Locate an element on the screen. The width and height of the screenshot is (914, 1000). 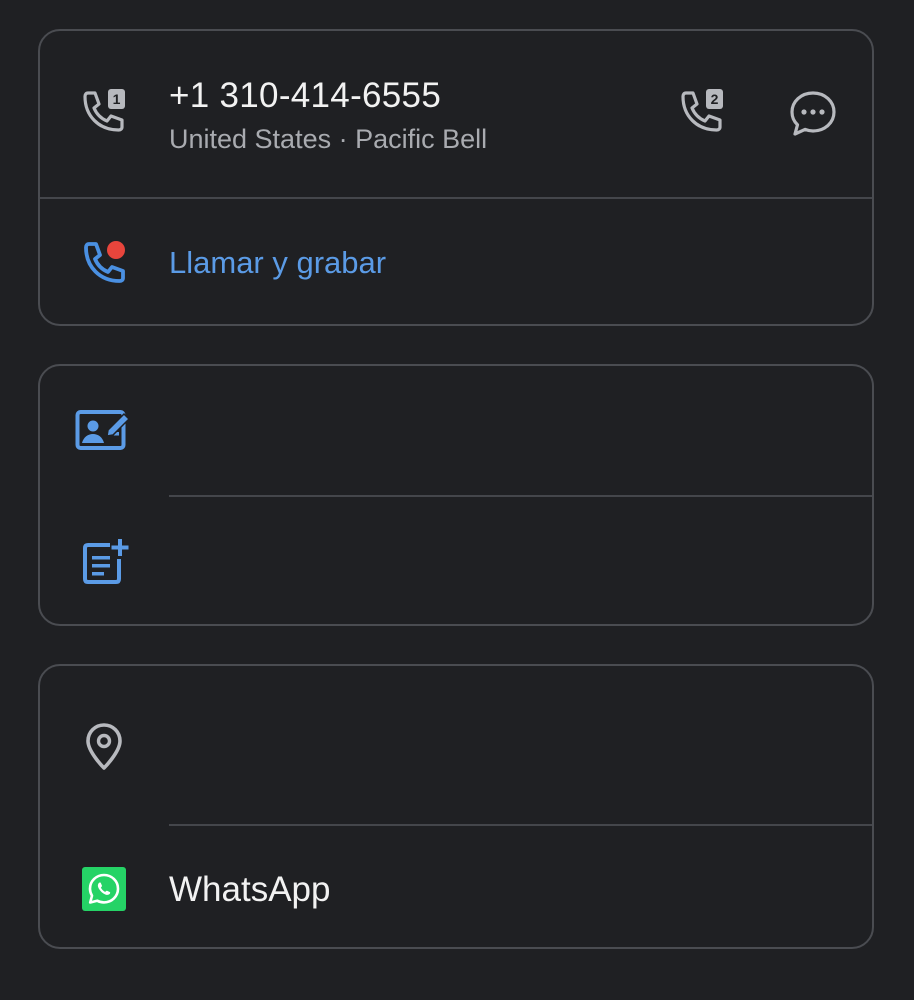
svg-text: 2 is located at coordinates (715, 99).